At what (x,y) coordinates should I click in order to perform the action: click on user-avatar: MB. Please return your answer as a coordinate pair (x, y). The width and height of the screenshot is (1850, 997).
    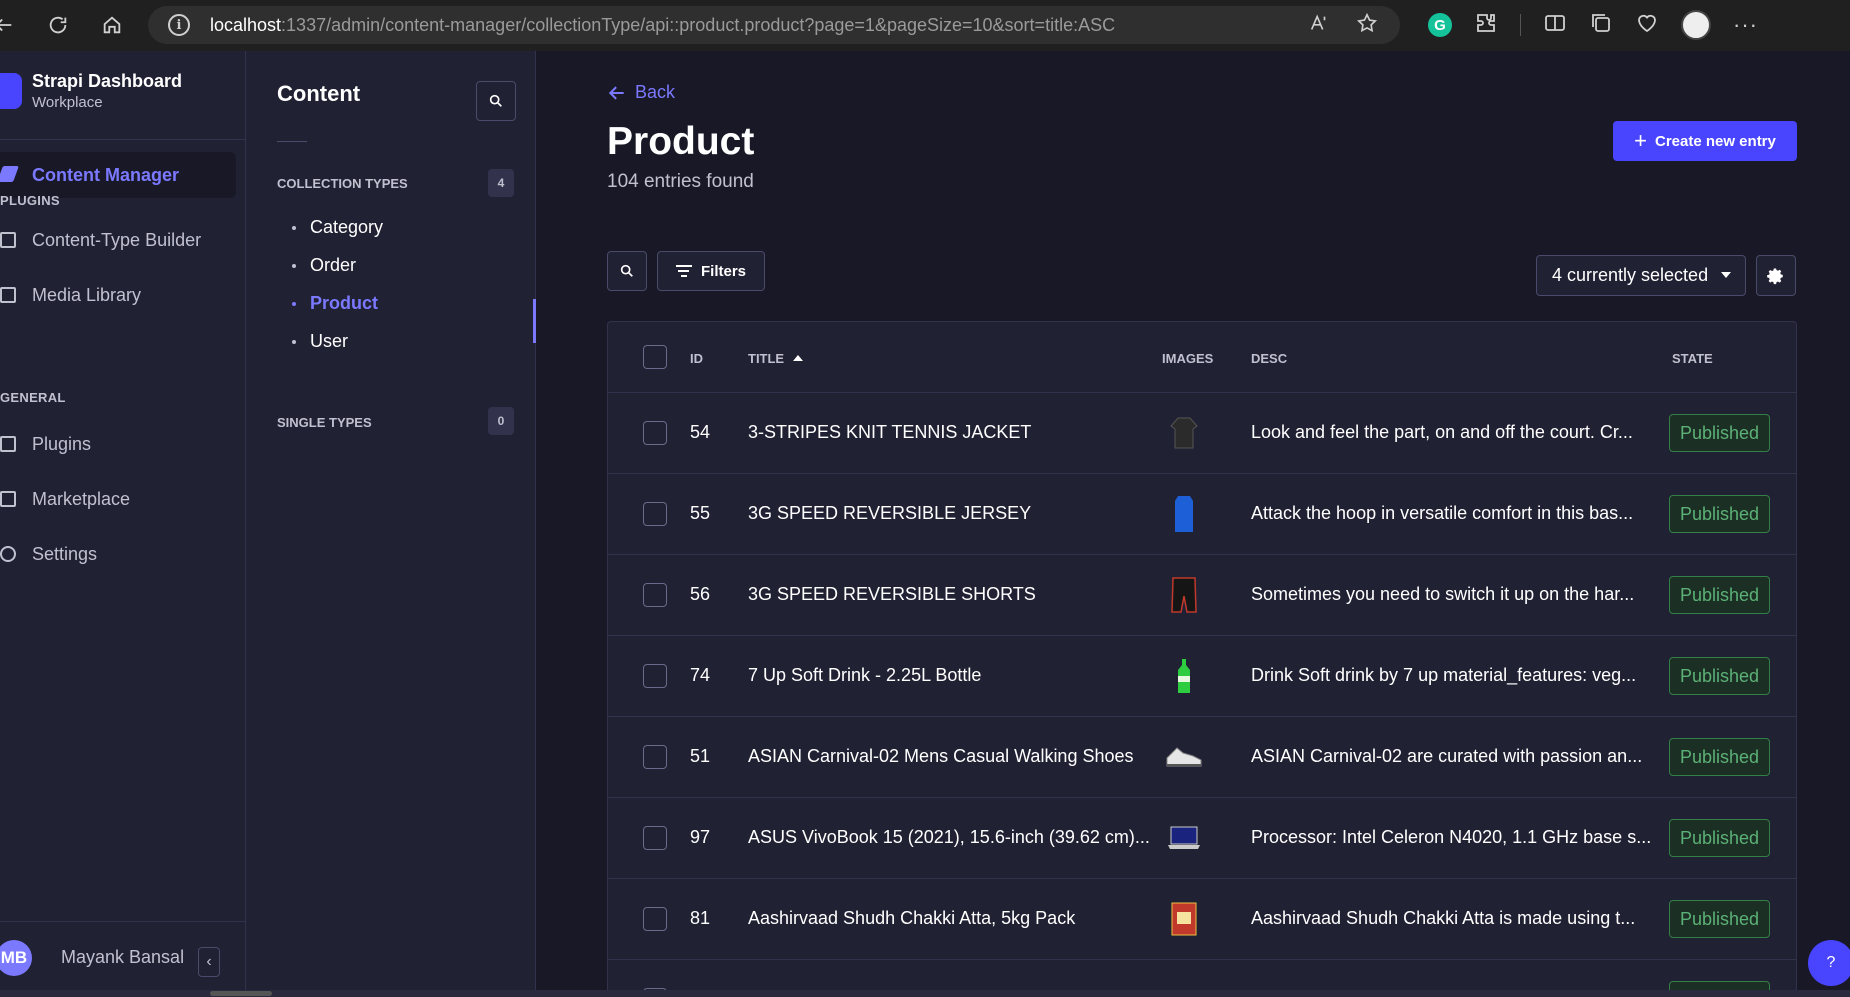
    Looking at the image, I should click on (16, 958).